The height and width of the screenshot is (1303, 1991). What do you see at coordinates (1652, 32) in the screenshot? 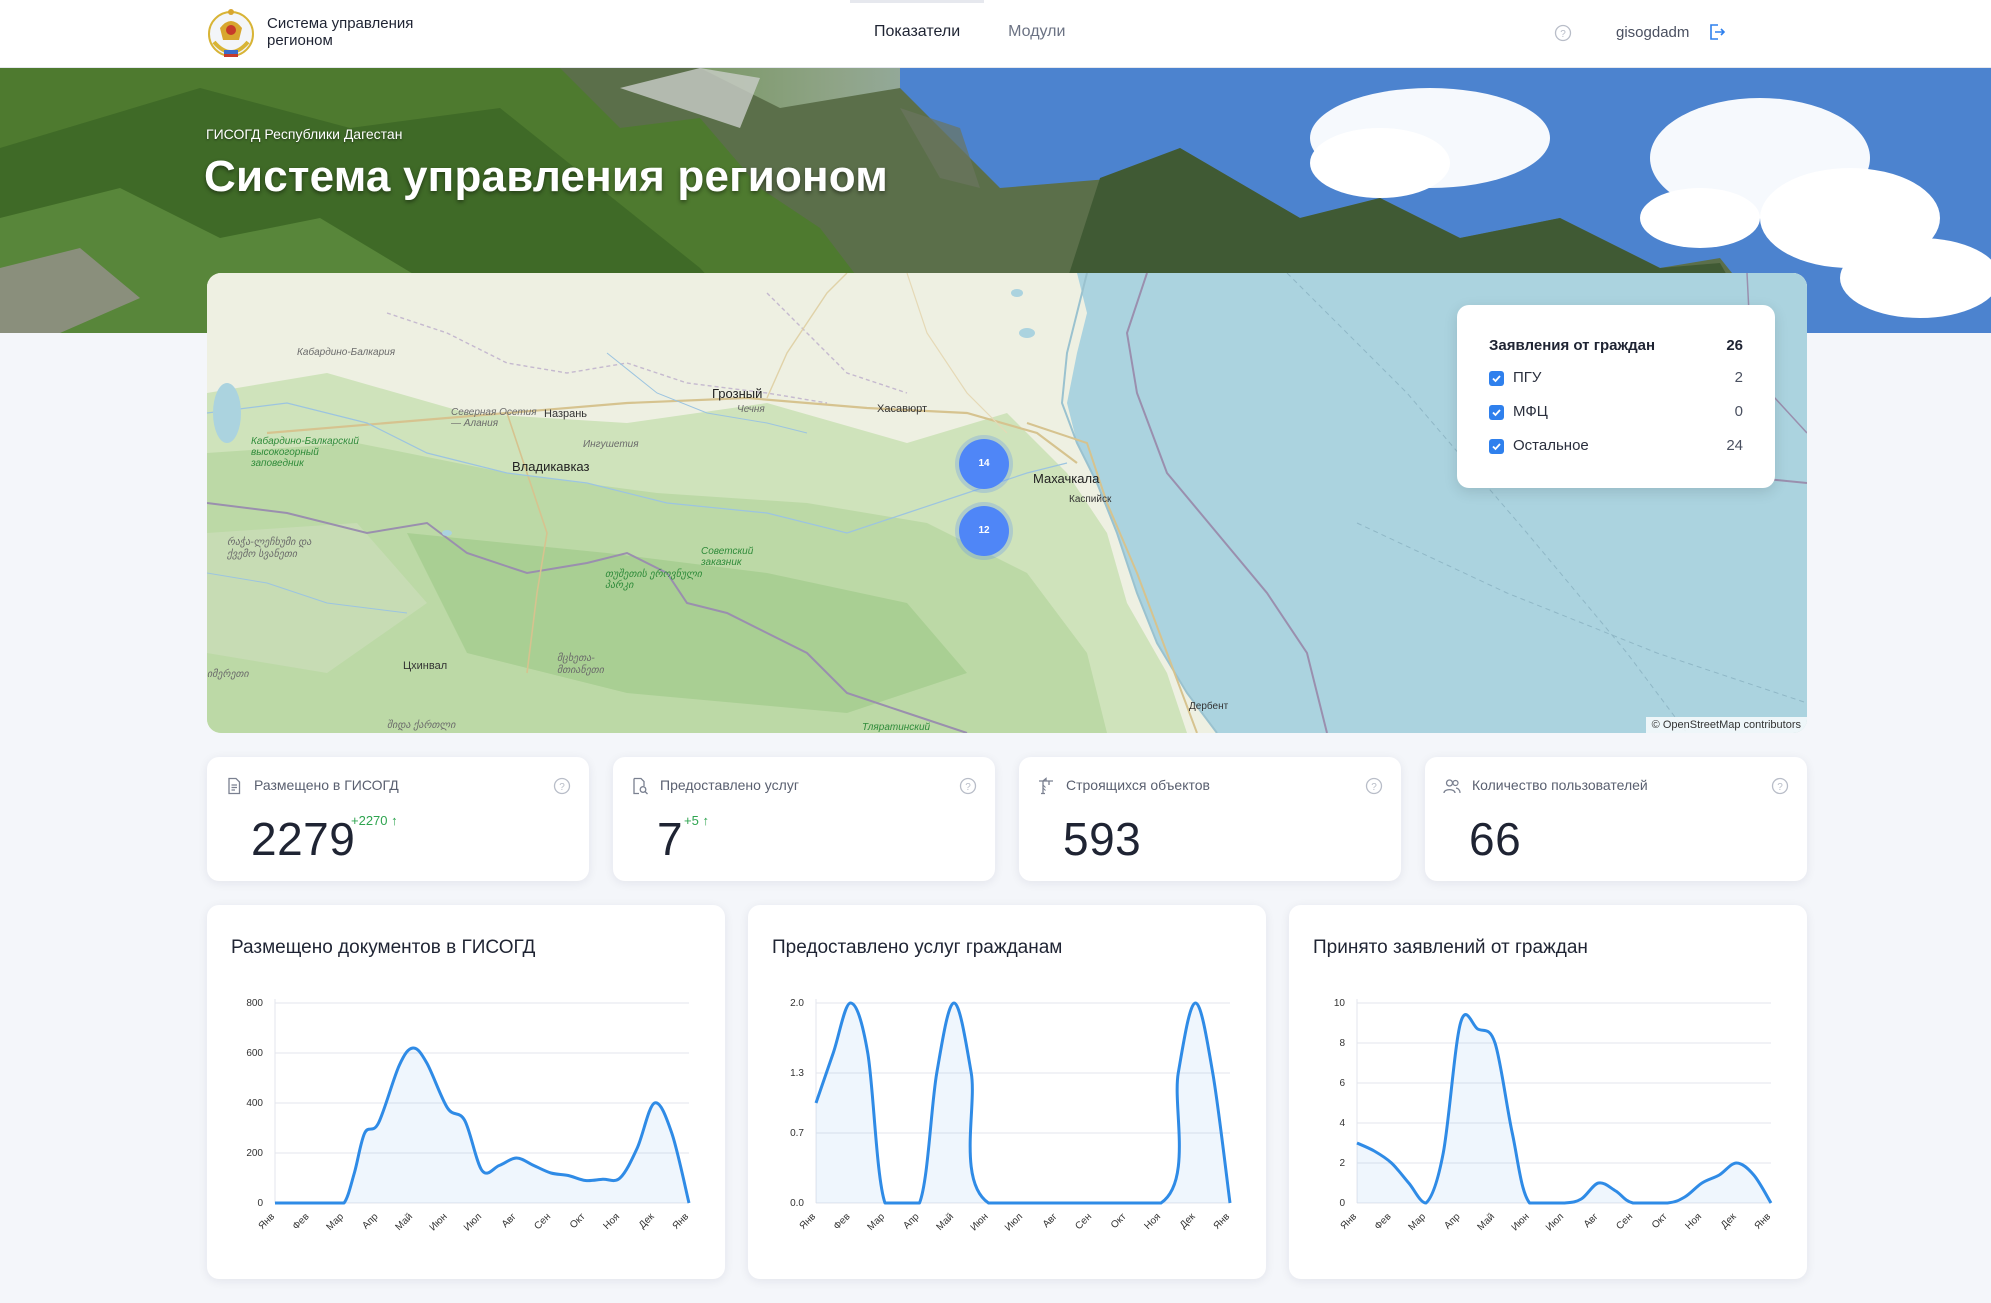
I see `username: gisogdadm` at bounding box center [1652, 32].